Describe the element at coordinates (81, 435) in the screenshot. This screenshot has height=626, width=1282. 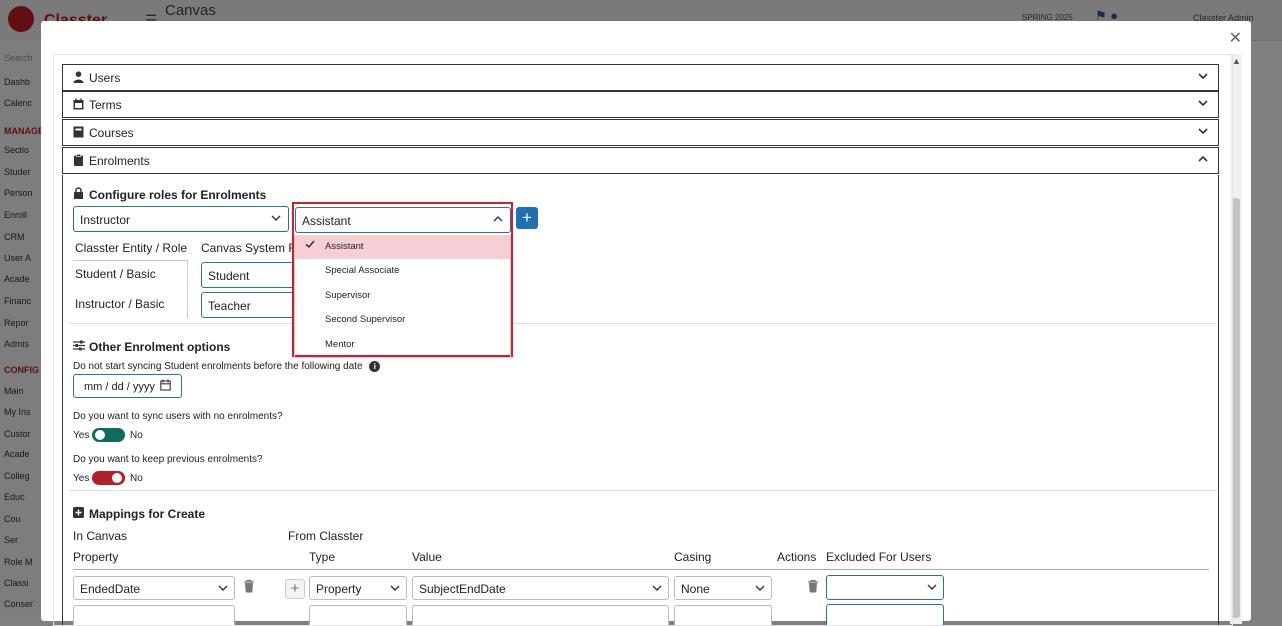
I see `sync-yes-label: Yes` at that location.